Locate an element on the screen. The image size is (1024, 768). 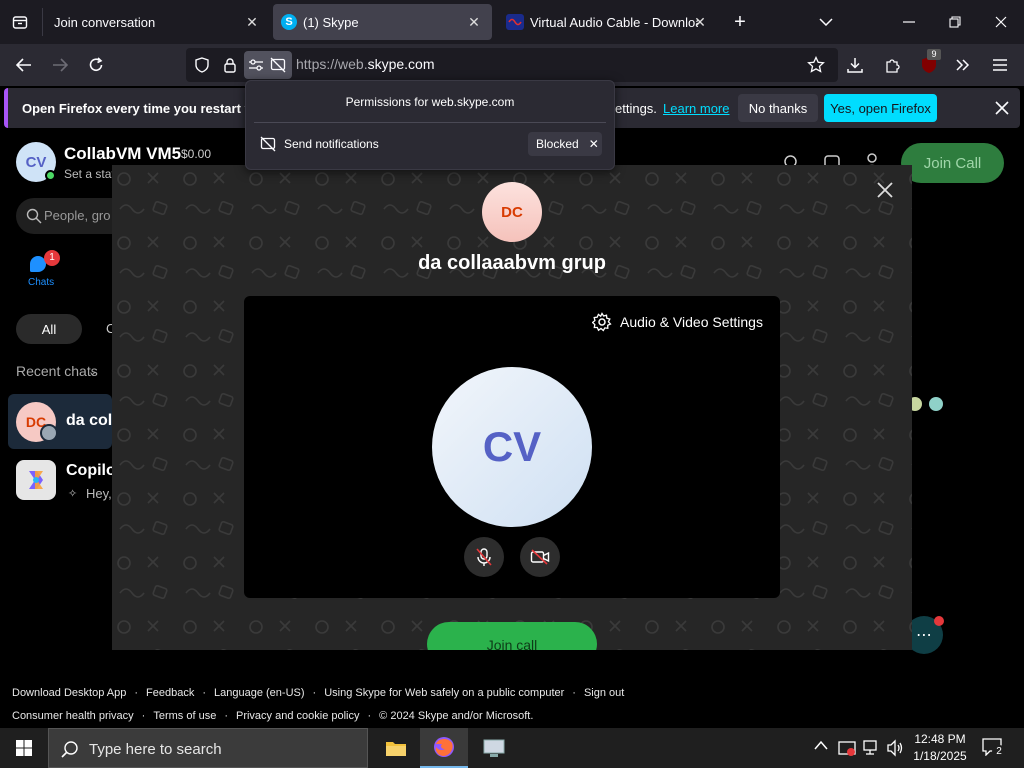
notifications-blocked-icon is located at coordinates (269, 144).